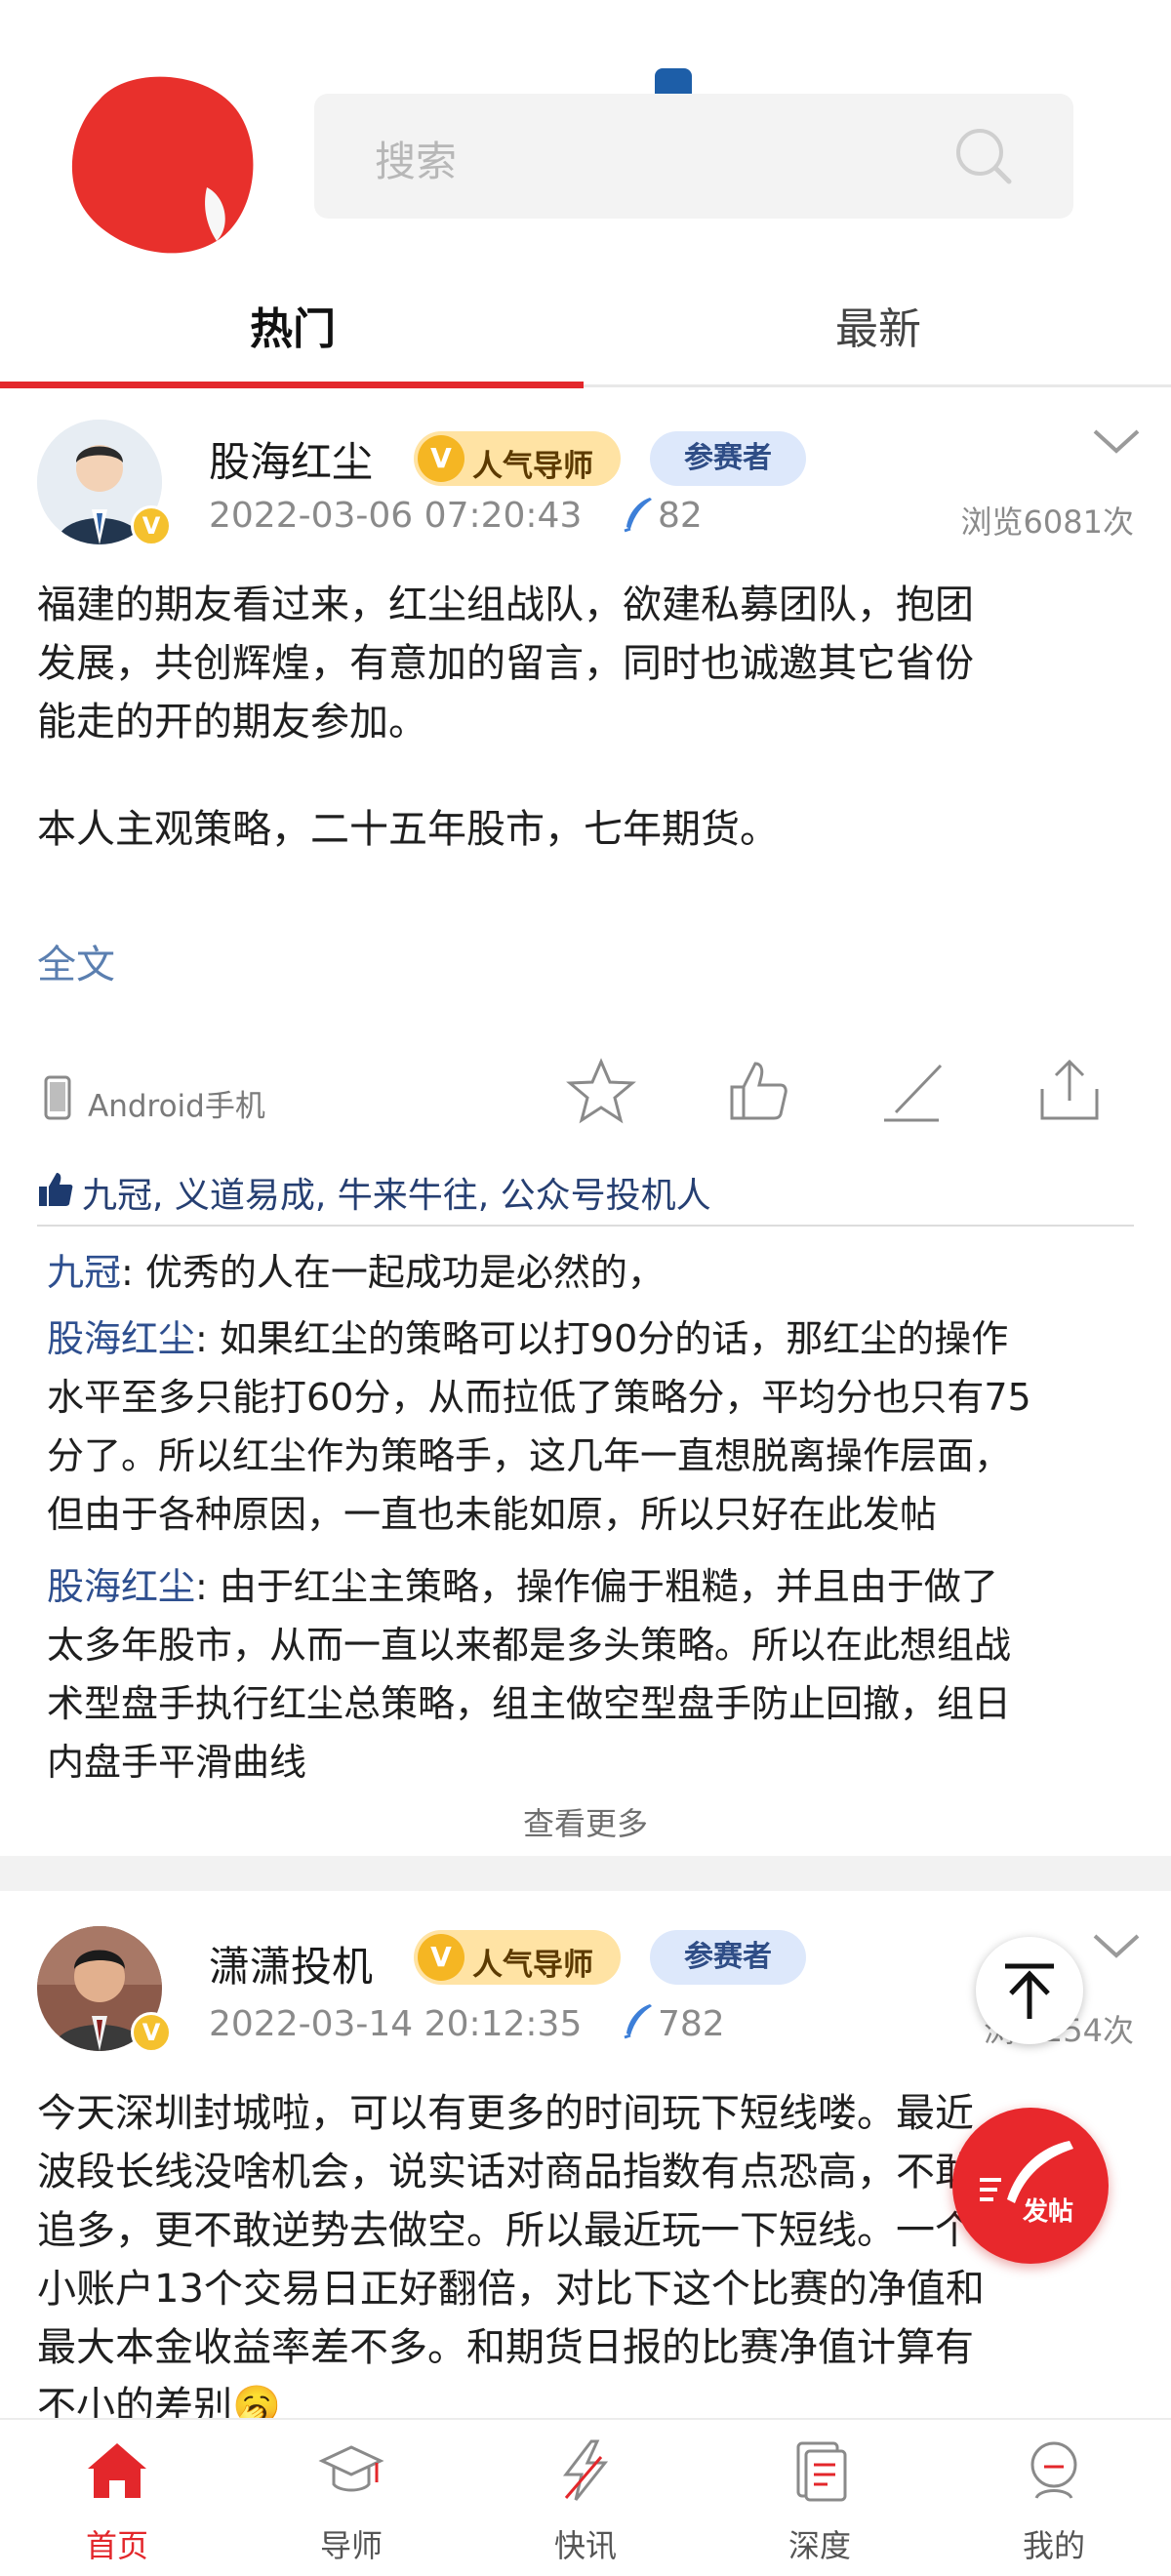 This screenshot has width=1171, height=2576. Describe the element at coordinates (293, 325) in the screenshot. I see `tab-hot: 热门` at that location.